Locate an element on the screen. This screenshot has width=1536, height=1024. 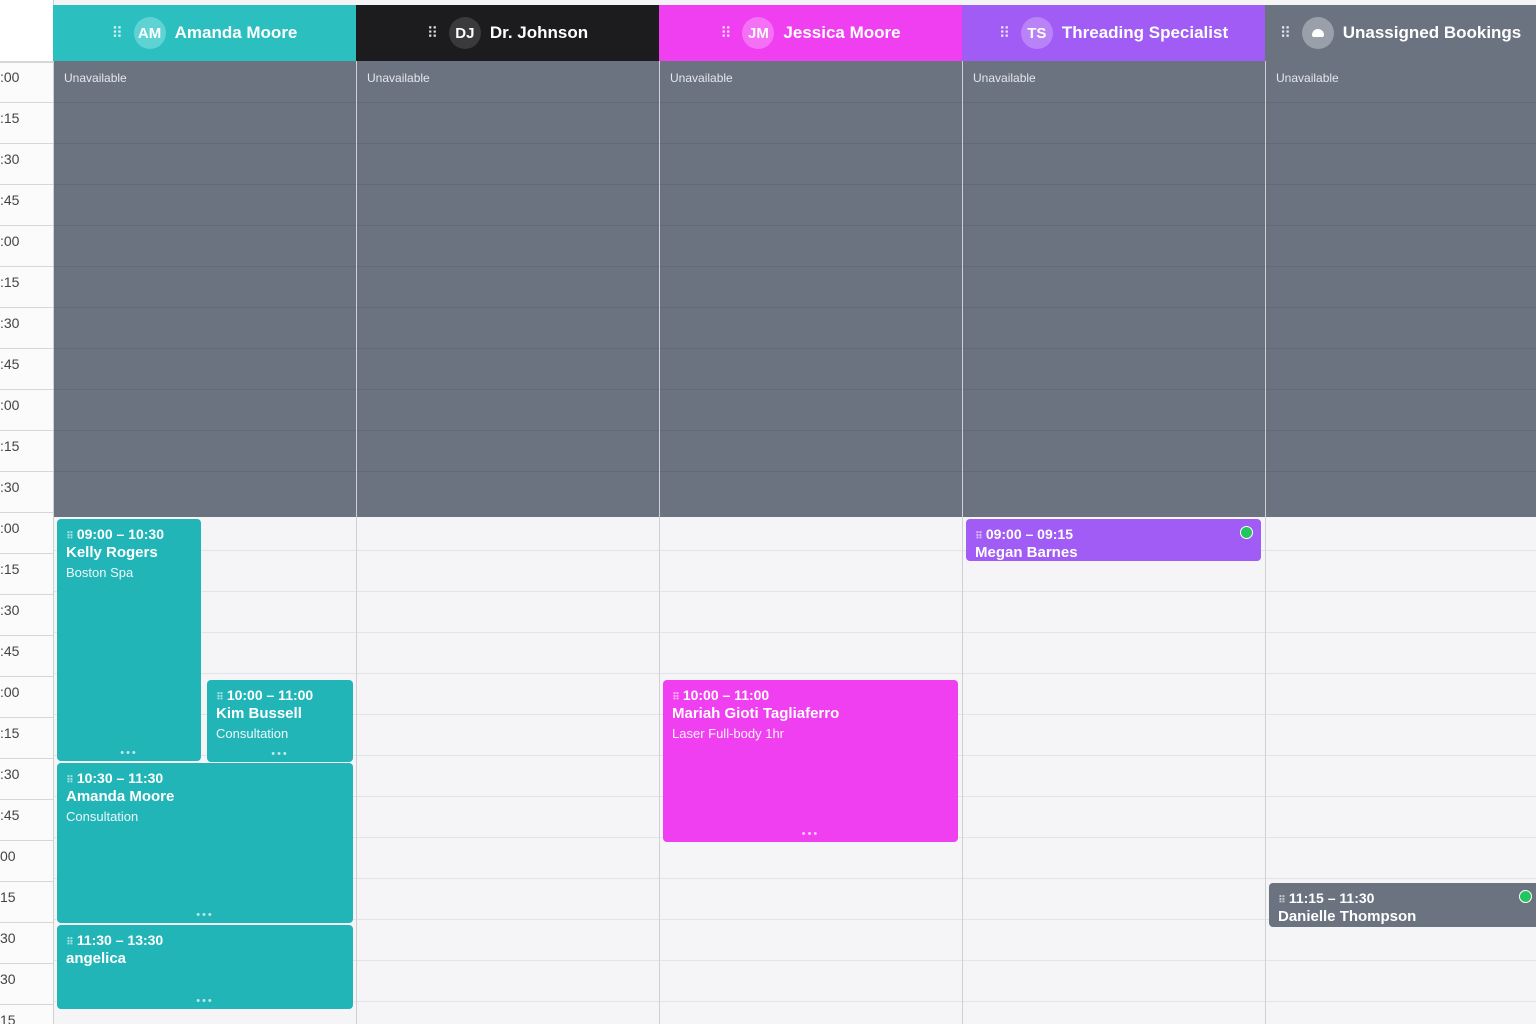
appointment-kim: ⠿ 10:00 – 11:00 Kim Bussell Consultation ••• is located at coordinates (280, 721).